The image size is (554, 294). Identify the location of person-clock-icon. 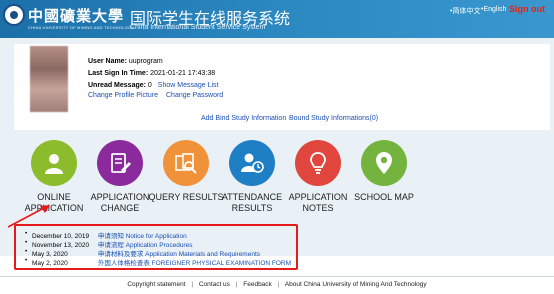
(252, 163).